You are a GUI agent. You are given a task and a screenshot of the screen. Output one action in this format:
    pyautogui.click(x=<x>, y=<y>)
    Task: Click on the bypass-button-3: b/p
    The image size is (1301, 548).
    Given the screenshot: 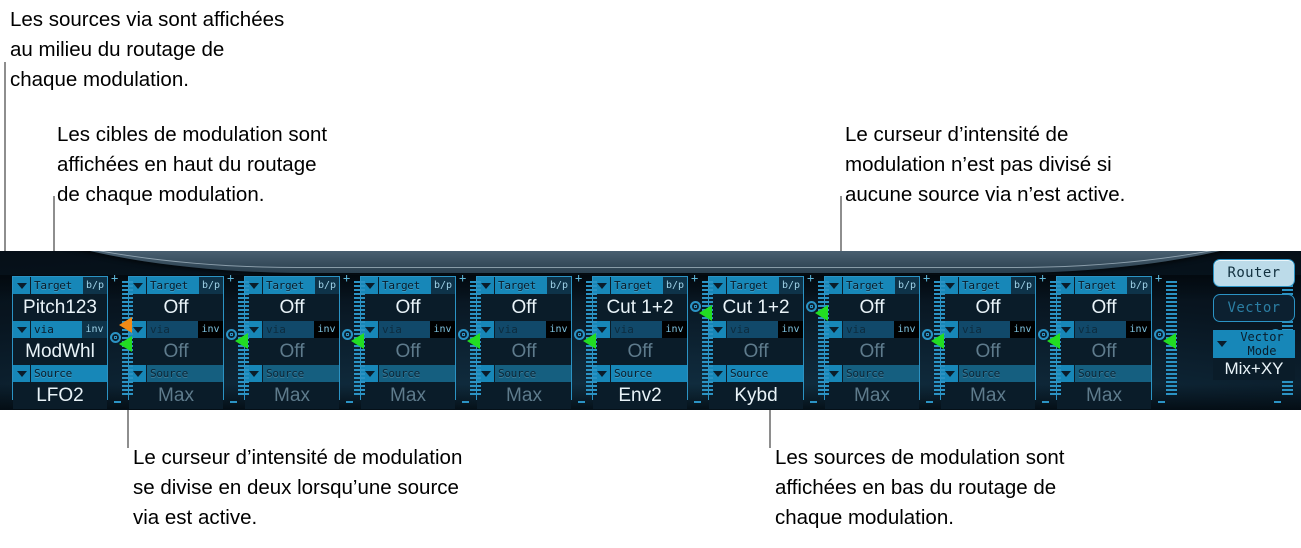 What is the action you would take?
    pyautogui.click(x=327, y=285)
    